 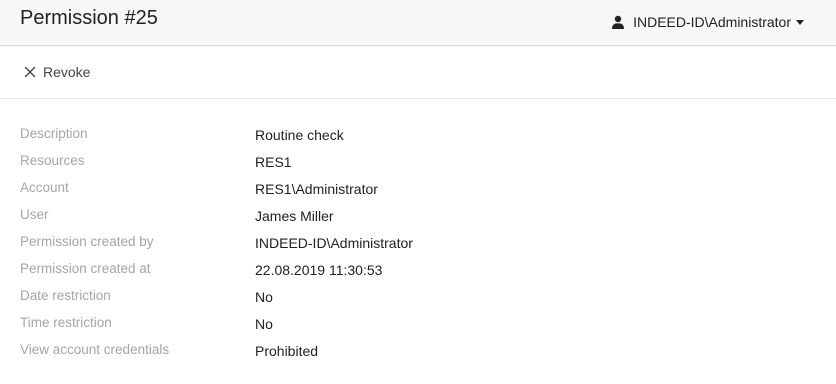 What do you see at coordinates (89, 18) in the screenshot?
I see `page-title: Permission #25` at bounding box center [89, 18].